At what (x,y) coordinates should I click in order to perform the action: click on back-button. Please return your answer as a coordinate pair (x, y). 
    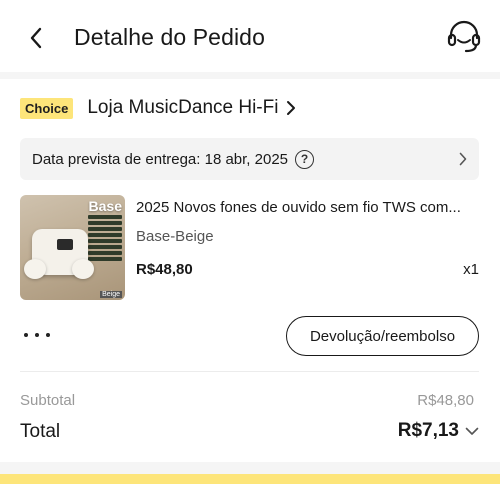
    Looking at the image, I should click on (36, 38).